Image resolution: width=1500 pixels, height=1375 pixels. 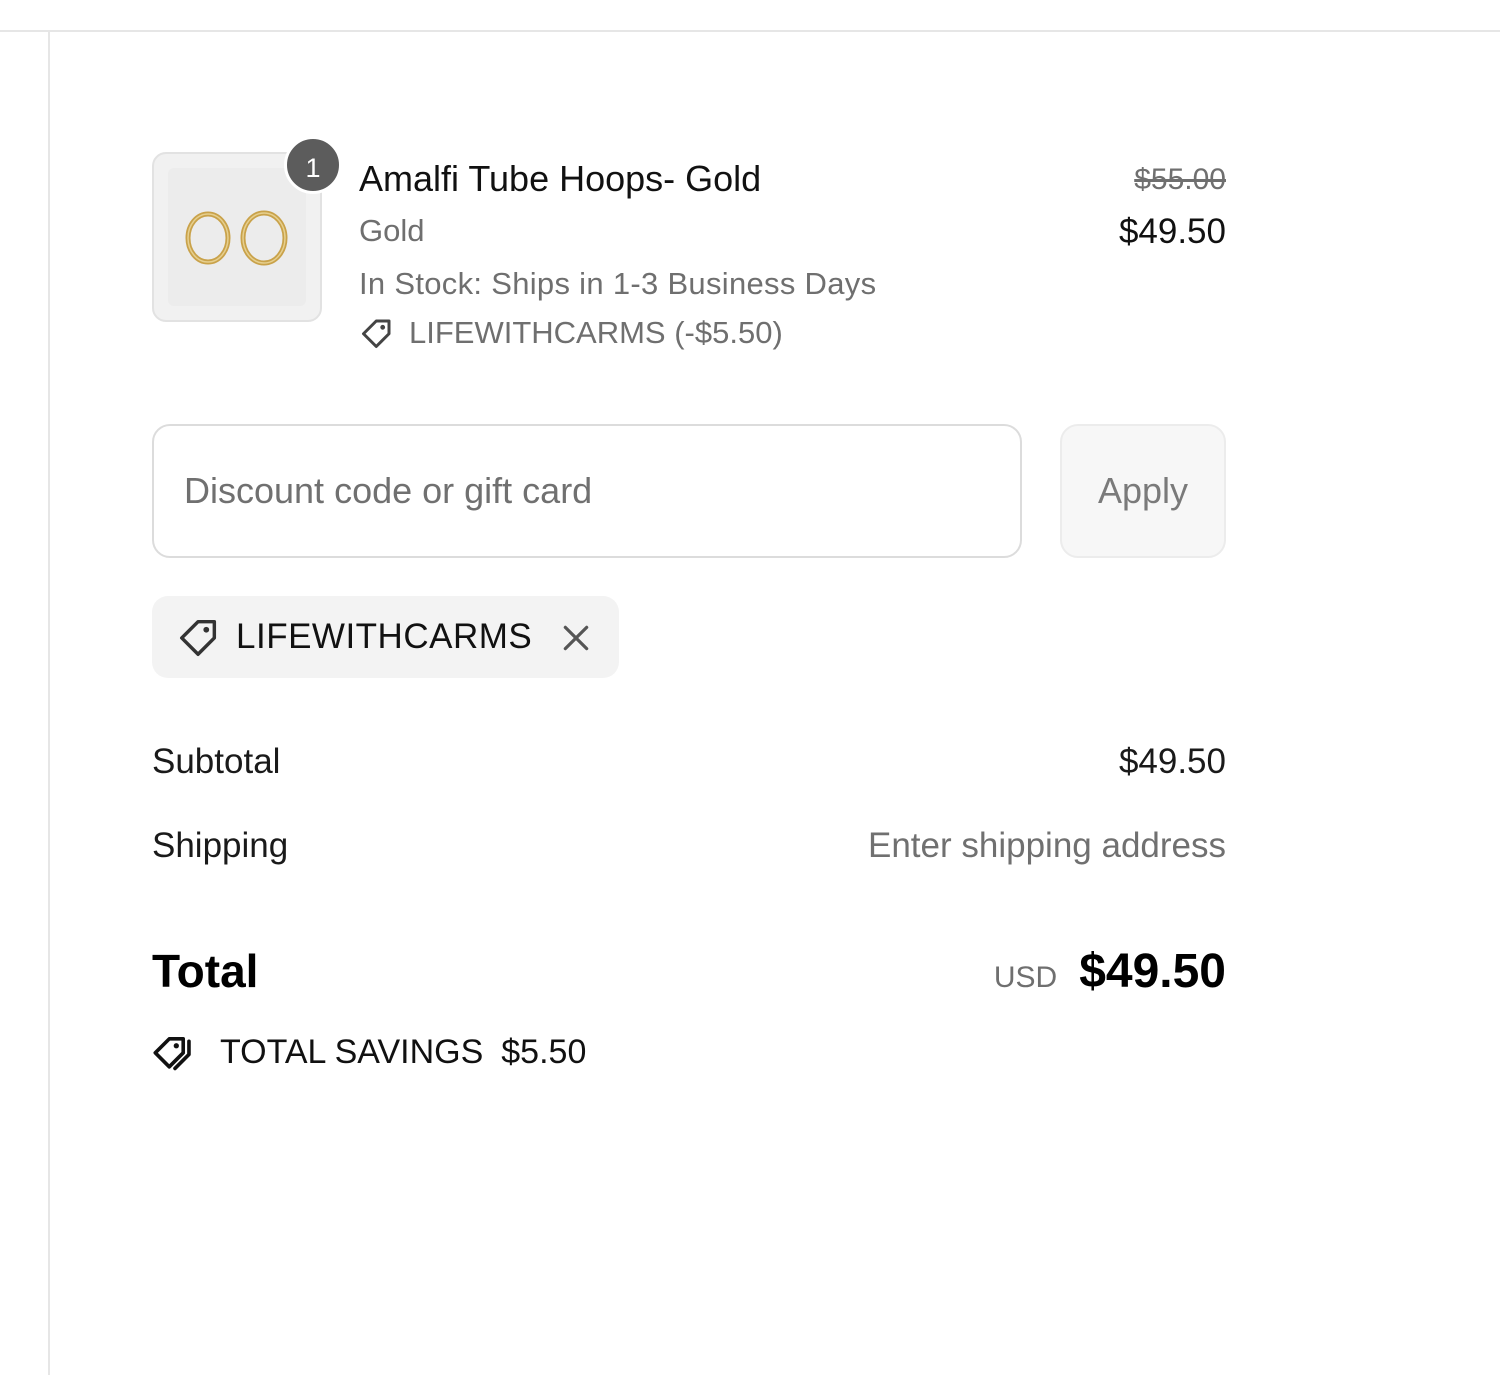 I want to click on apply-button: Apply, so click(x=1143, y=491).